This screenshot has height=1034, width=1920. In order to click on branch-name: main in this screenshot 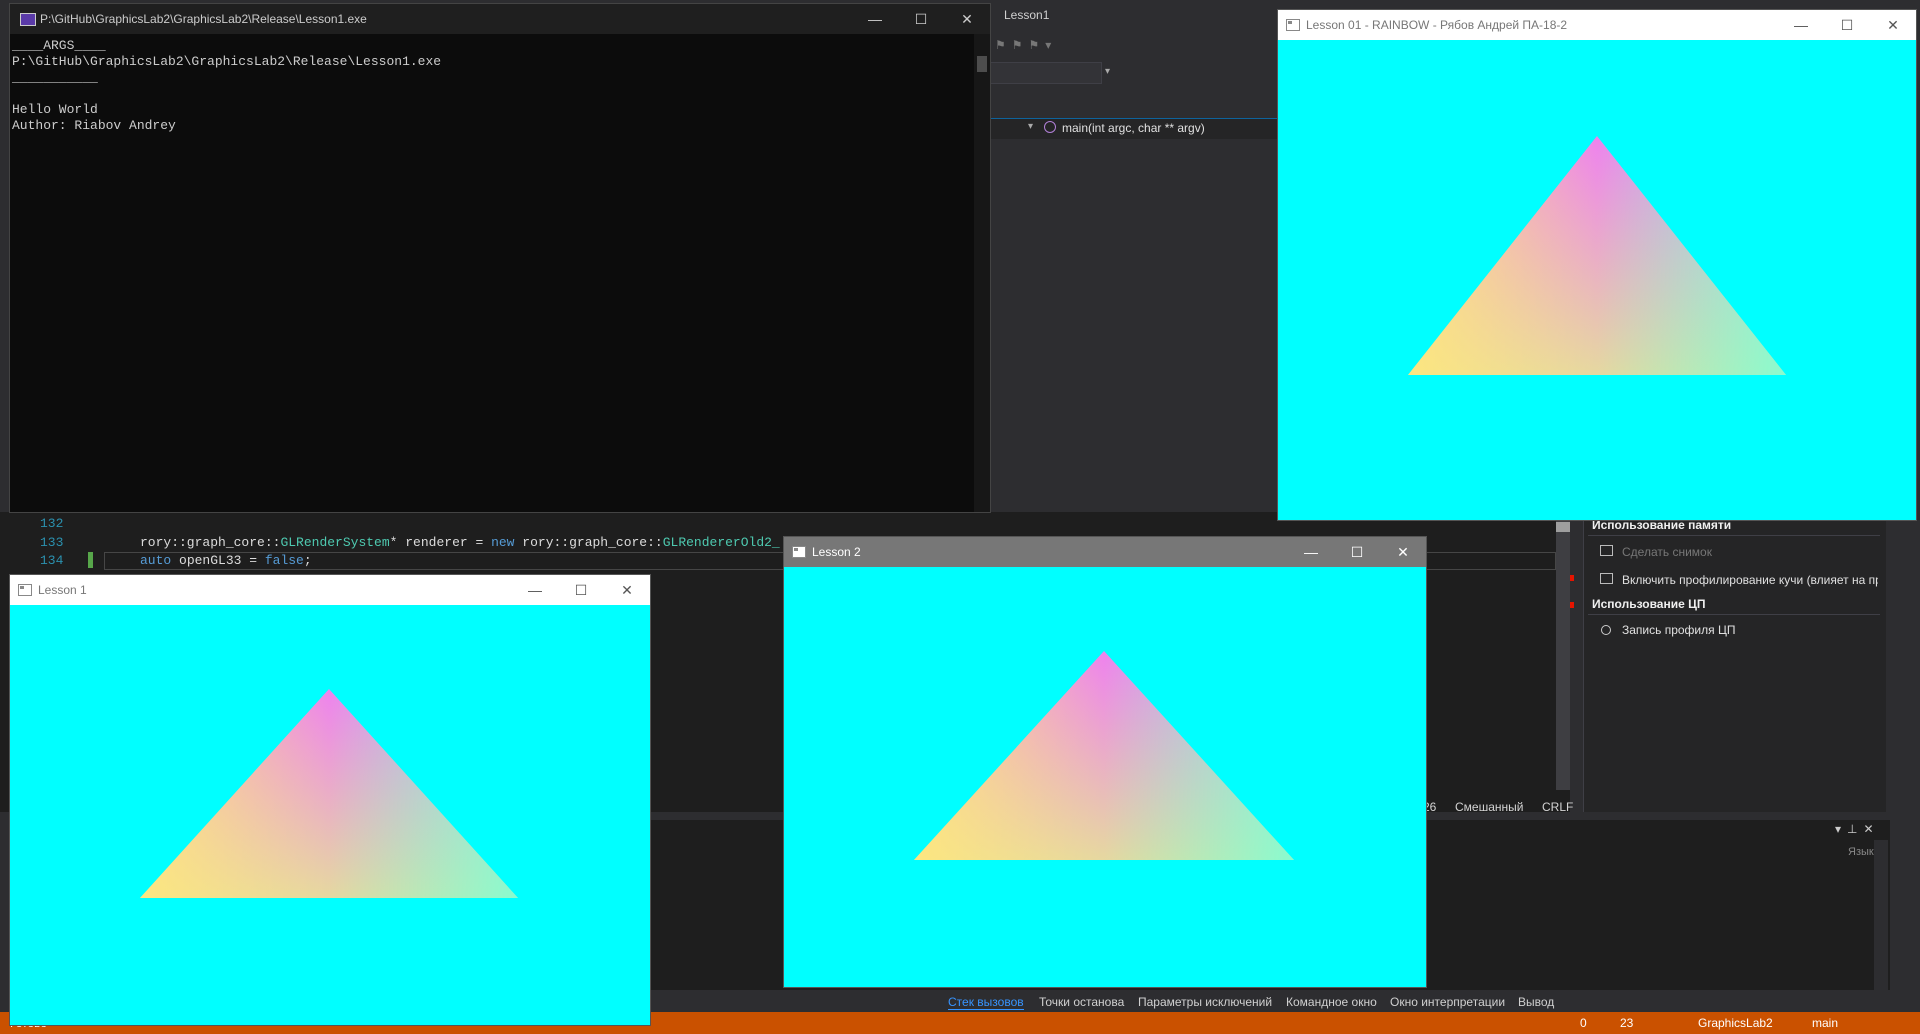, I will do `click(1825, 1023)`.